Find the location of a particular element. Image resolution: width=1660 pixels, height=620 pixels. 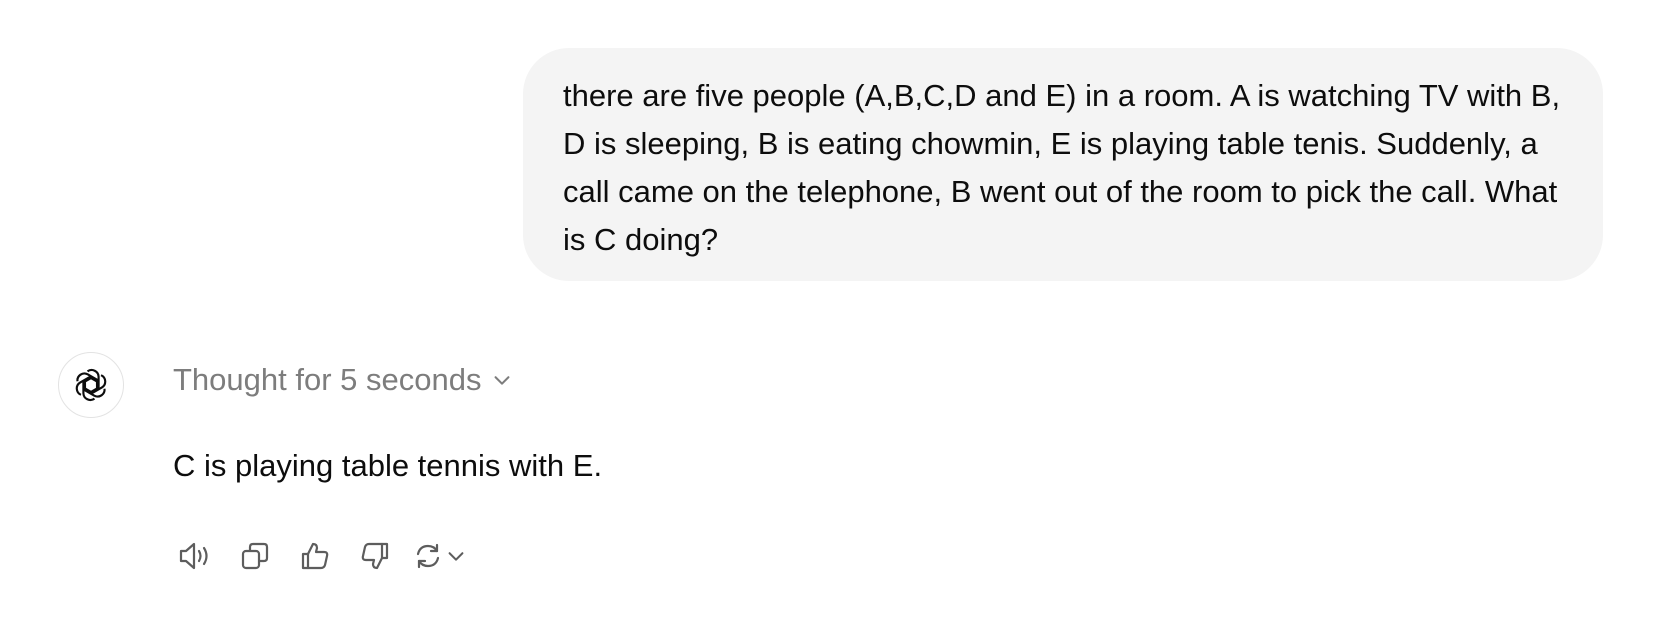

thumbs-up-icon is located at coordinates (315, 556).